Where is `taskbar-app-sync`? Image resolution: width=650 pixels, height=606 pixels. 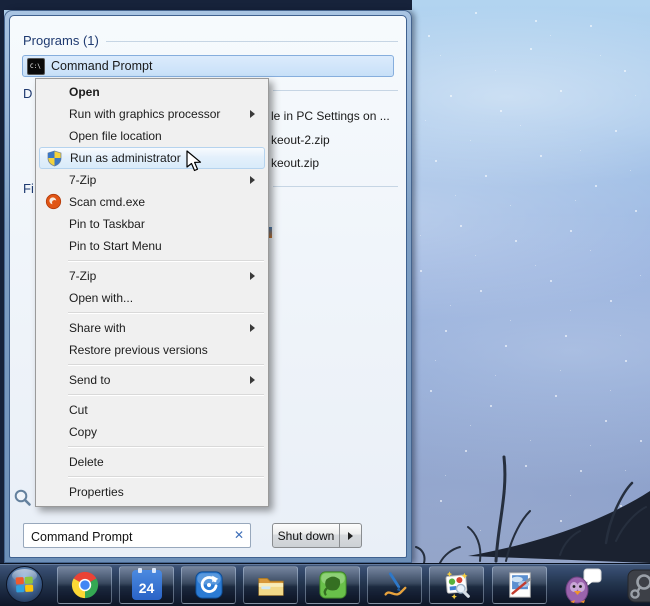 taskbar-app-sync is located at coordinates (208, 585).